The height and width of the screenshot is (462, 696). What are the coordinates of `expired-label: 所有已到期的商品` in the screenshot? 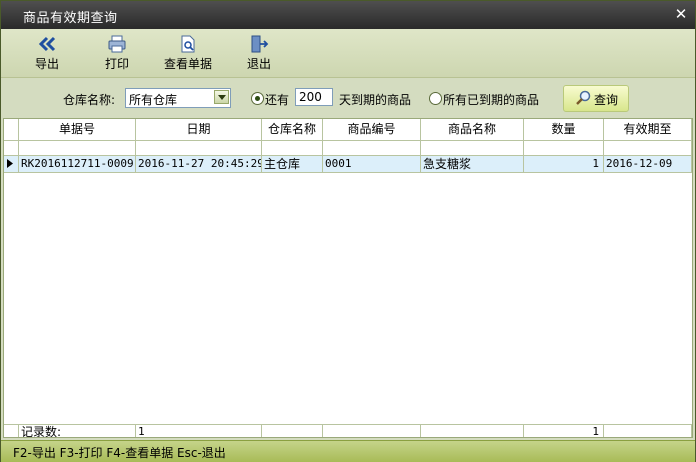 It's located at (491, 100).